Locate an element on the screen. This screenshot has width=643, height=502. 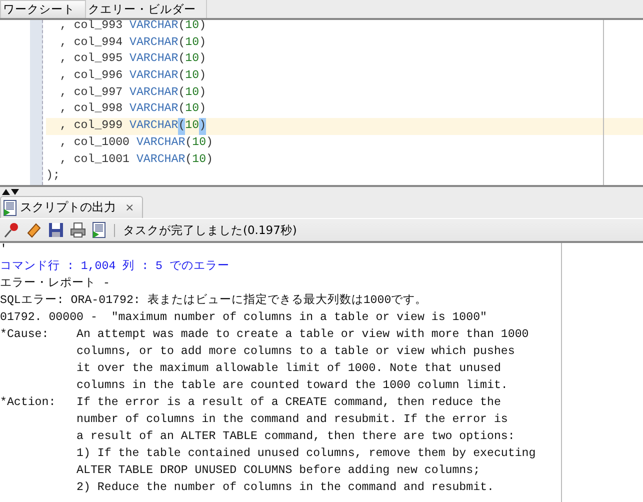
tab: スクリプトの出力 × is located at coordinates (72, 207).